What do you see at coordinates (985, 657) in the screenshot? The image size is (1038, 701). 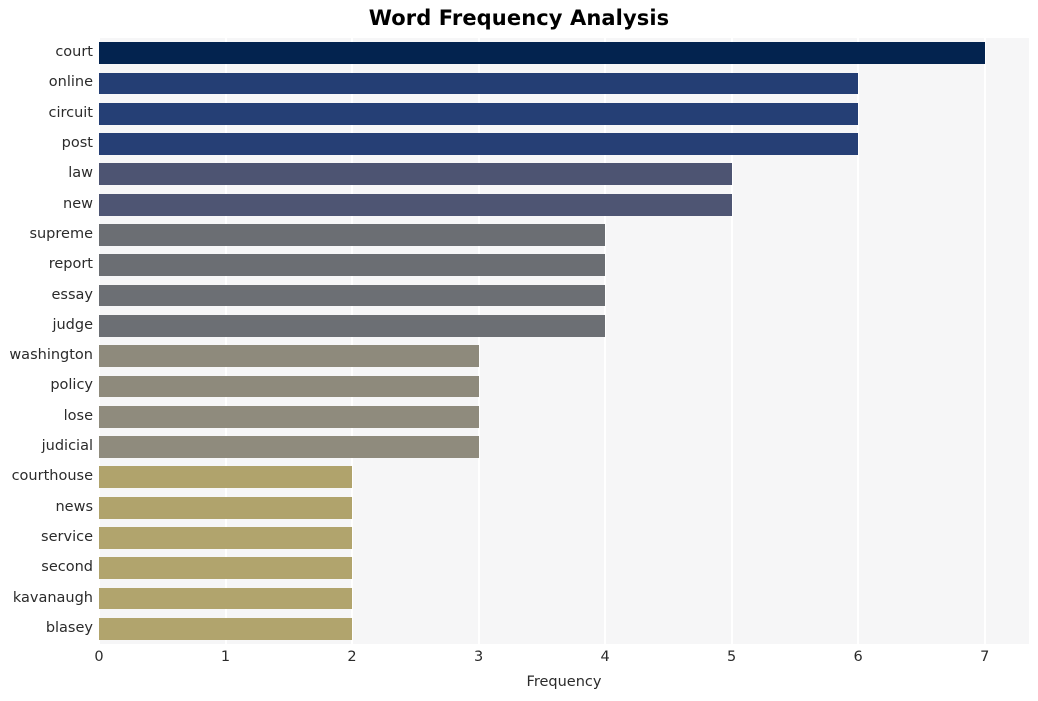 I see `x-tick-label-7: 7` at bounding box center [985, 657].